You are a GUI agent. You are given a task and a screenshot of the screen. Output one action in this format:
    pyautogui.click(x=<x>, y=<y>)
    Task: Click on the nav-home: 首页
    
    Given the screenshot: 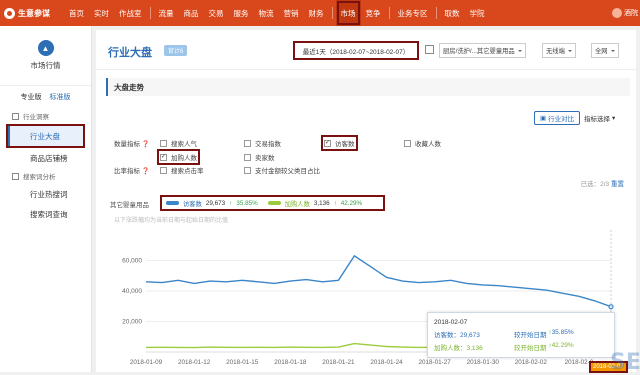 What is the action you would take?
    pyautogui.click(x=76, y=13)
    